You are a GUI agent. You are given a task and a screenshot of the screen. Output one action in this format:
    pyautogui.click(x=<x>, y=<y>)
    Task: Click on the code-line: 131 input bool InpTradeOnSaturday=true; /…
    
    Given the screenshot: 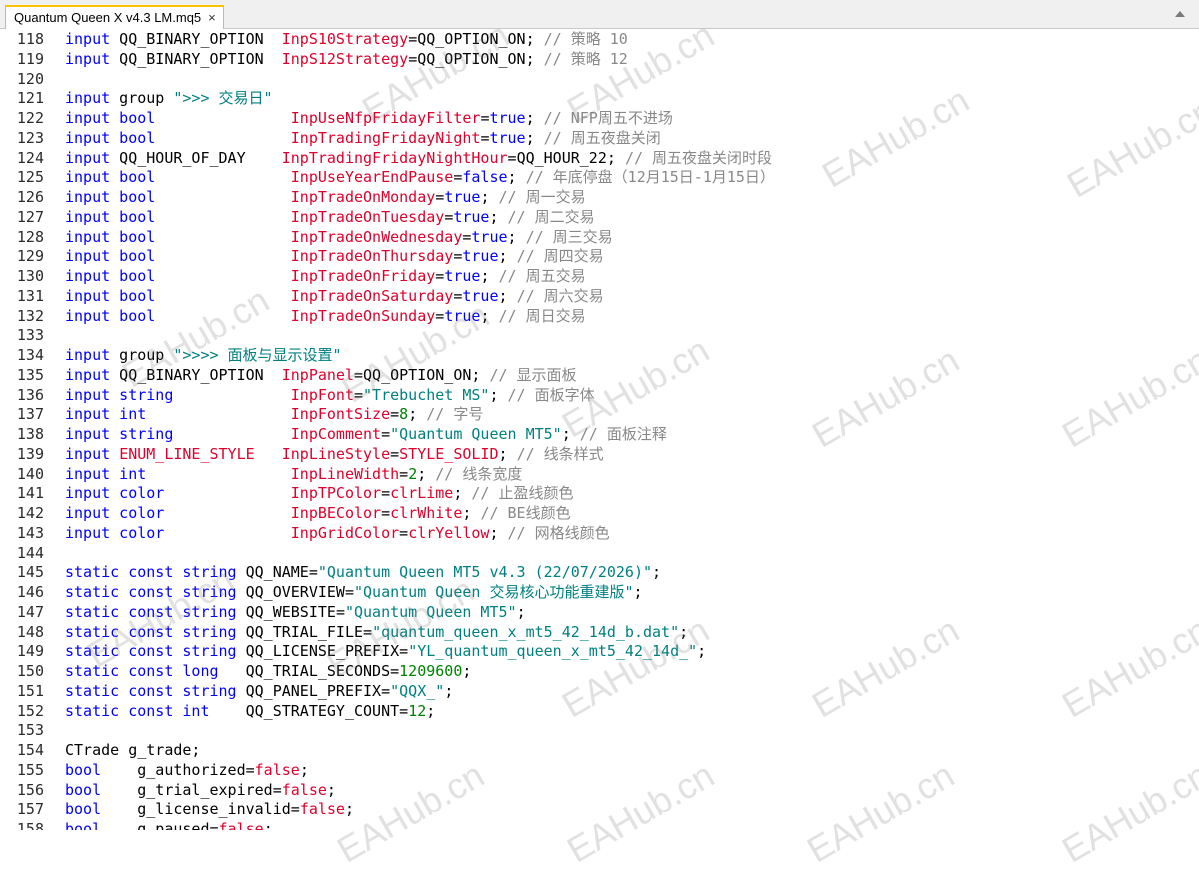 What is the action you would take?
    pyautogui.click(x=599, y=296)
    